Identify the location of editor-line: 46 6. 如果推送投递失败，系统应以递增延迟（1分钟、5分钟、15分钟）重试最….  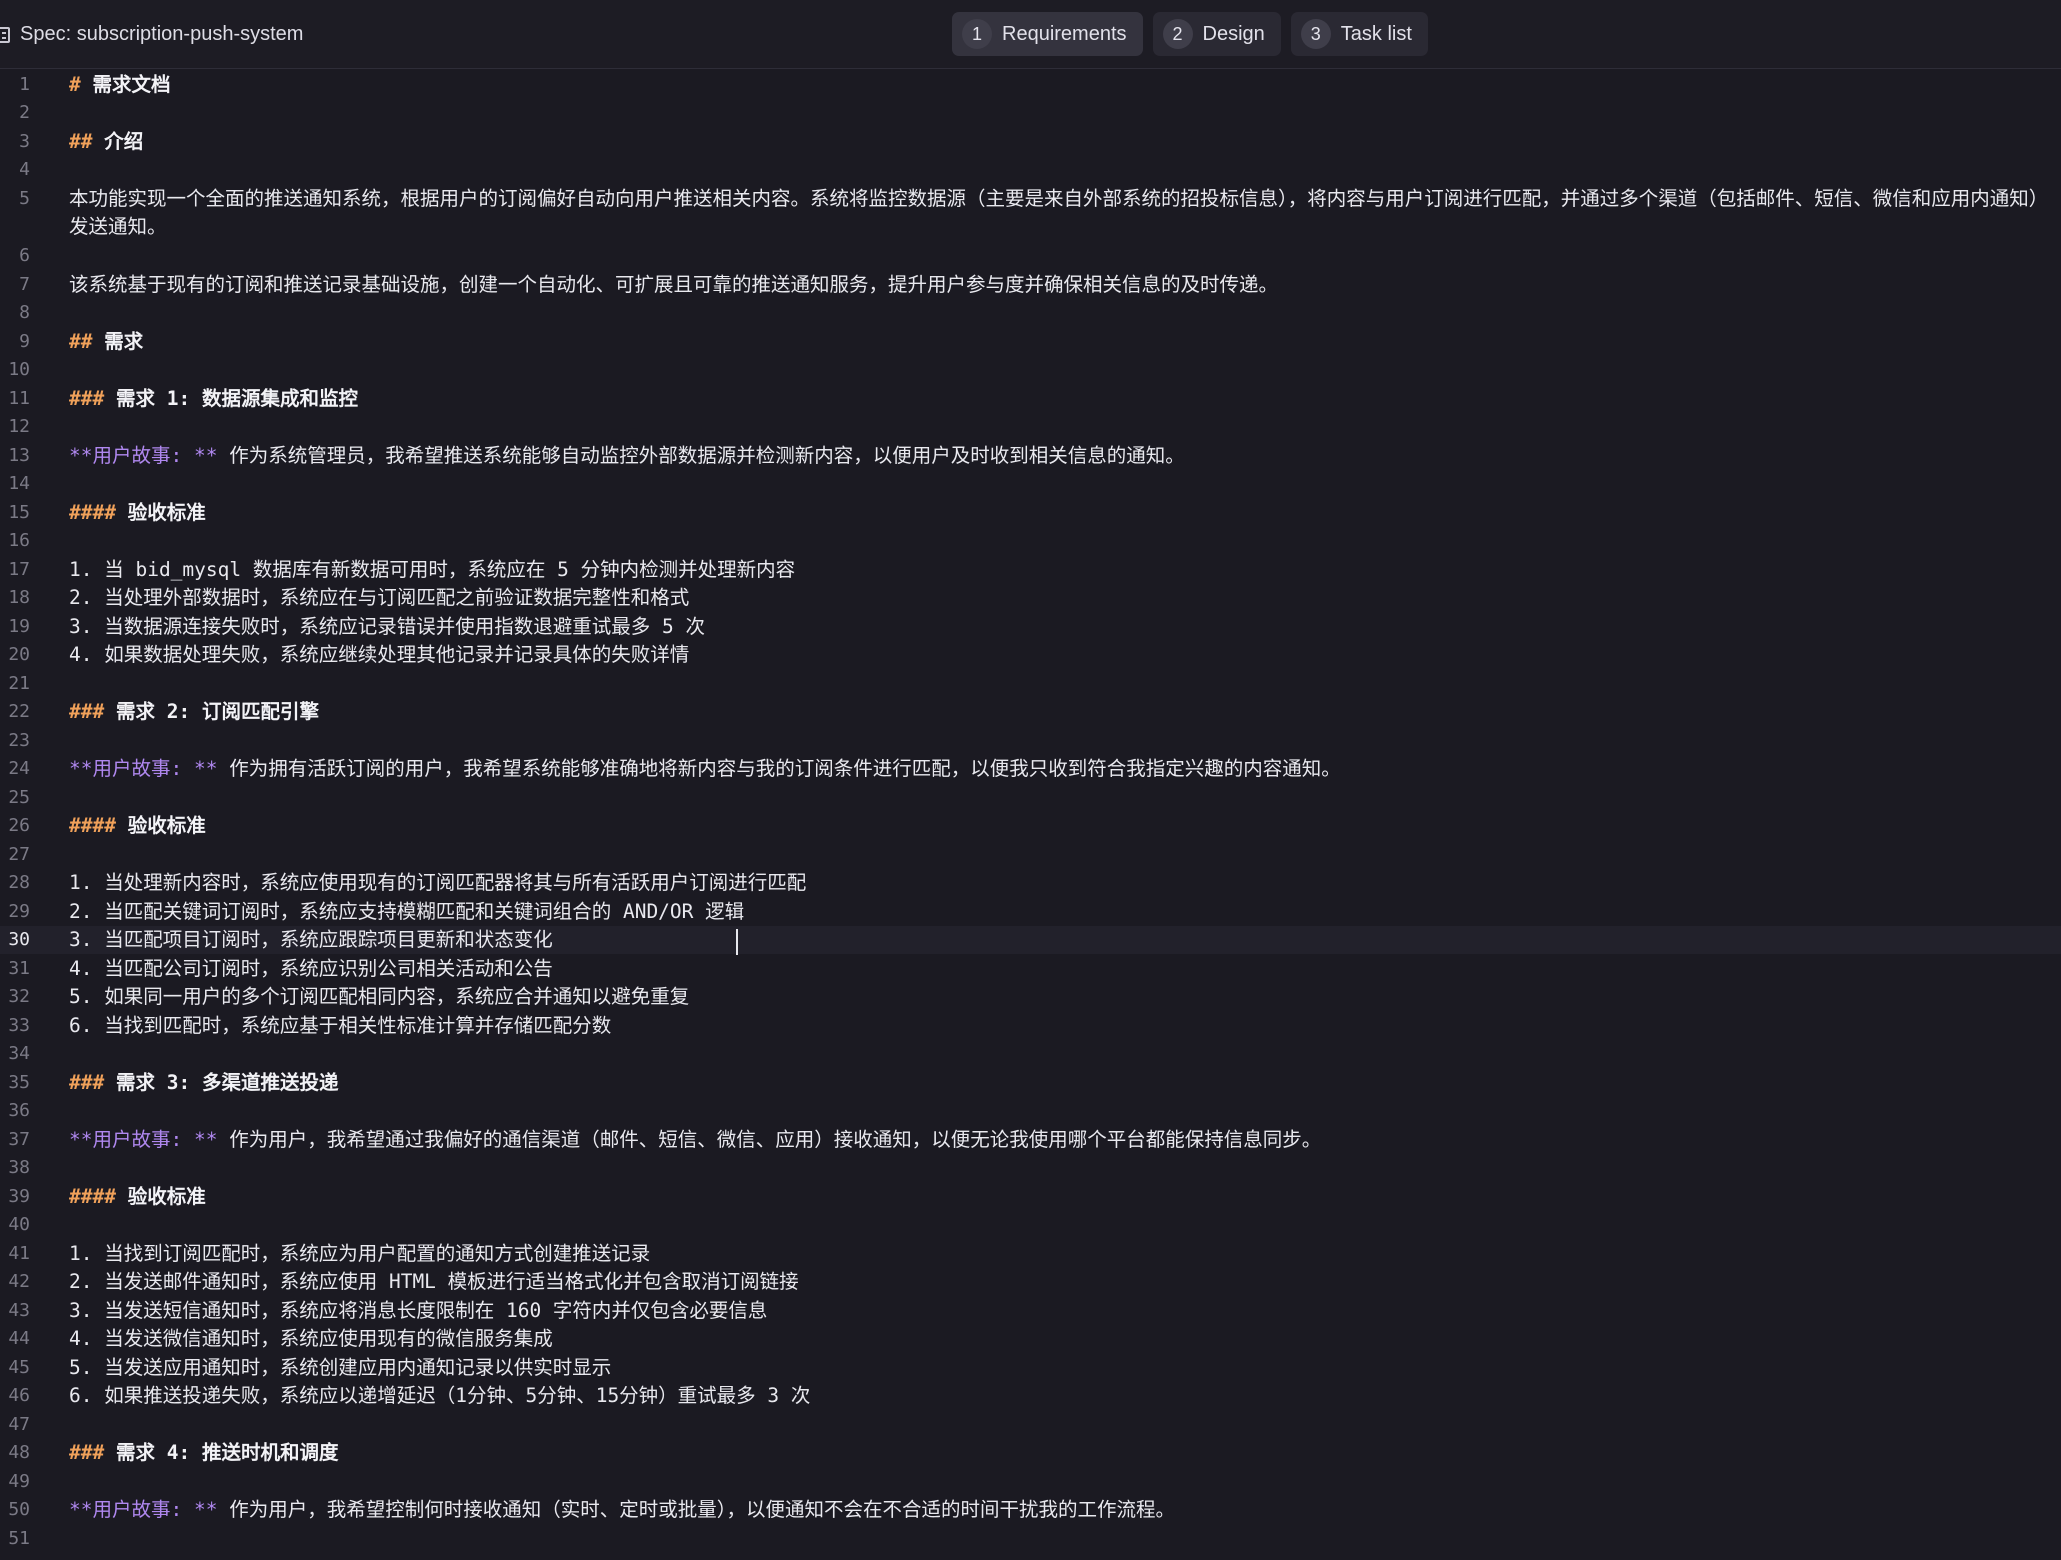
(1030, 1396).